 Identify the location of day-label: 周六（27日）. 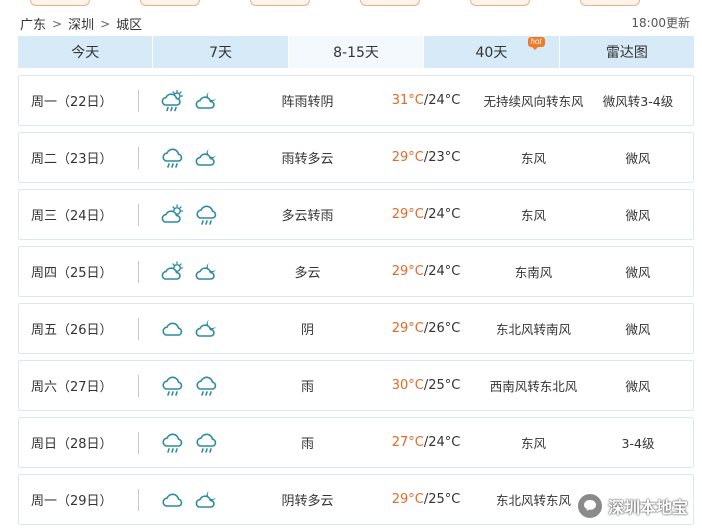
(80, 385).